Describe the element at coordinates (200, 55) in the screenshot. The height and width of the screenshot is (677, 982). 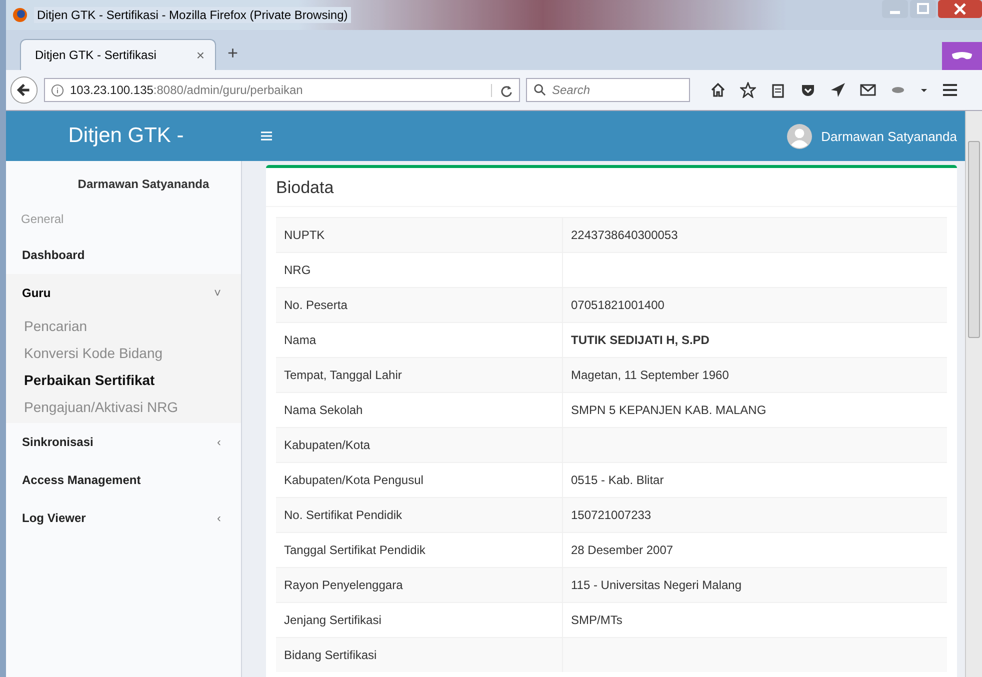
I see `tab-close-button: ×` at that location.